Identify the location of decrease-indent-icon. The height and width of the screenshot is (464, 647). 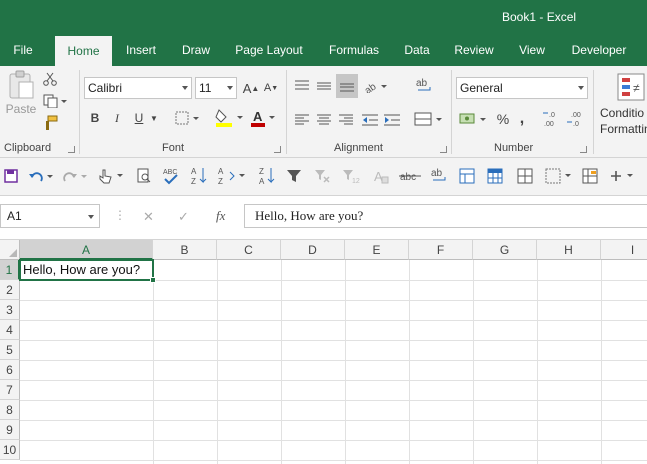
(370, 120).